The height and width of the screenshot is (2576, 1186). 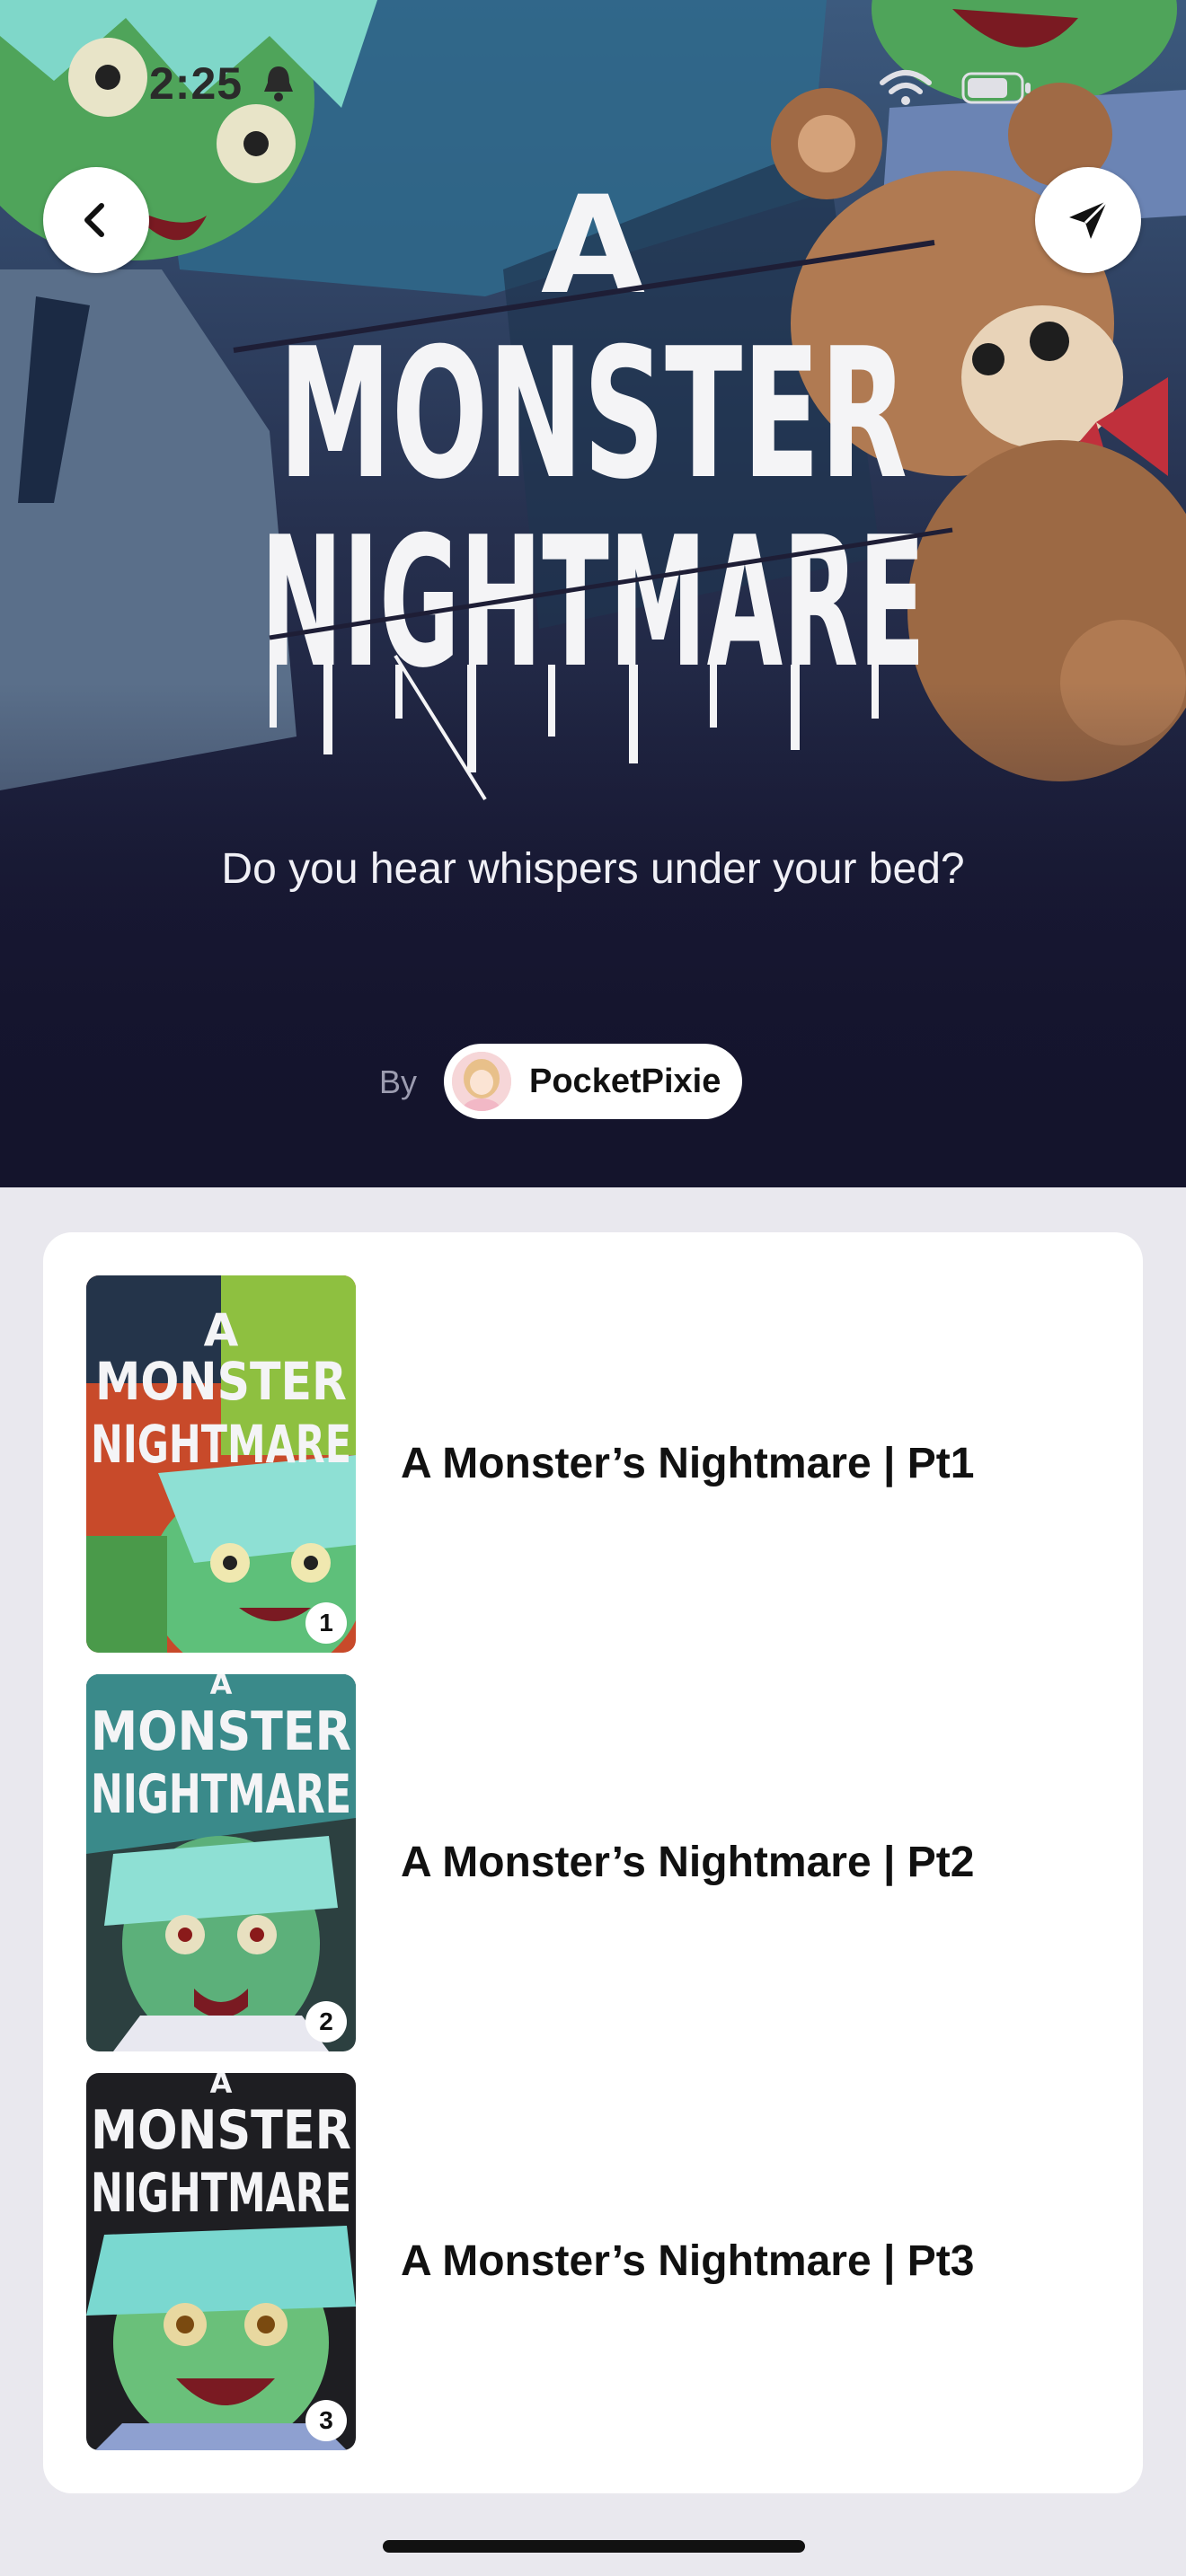 I want to click on battery-icon, so click(x=996, y=88).